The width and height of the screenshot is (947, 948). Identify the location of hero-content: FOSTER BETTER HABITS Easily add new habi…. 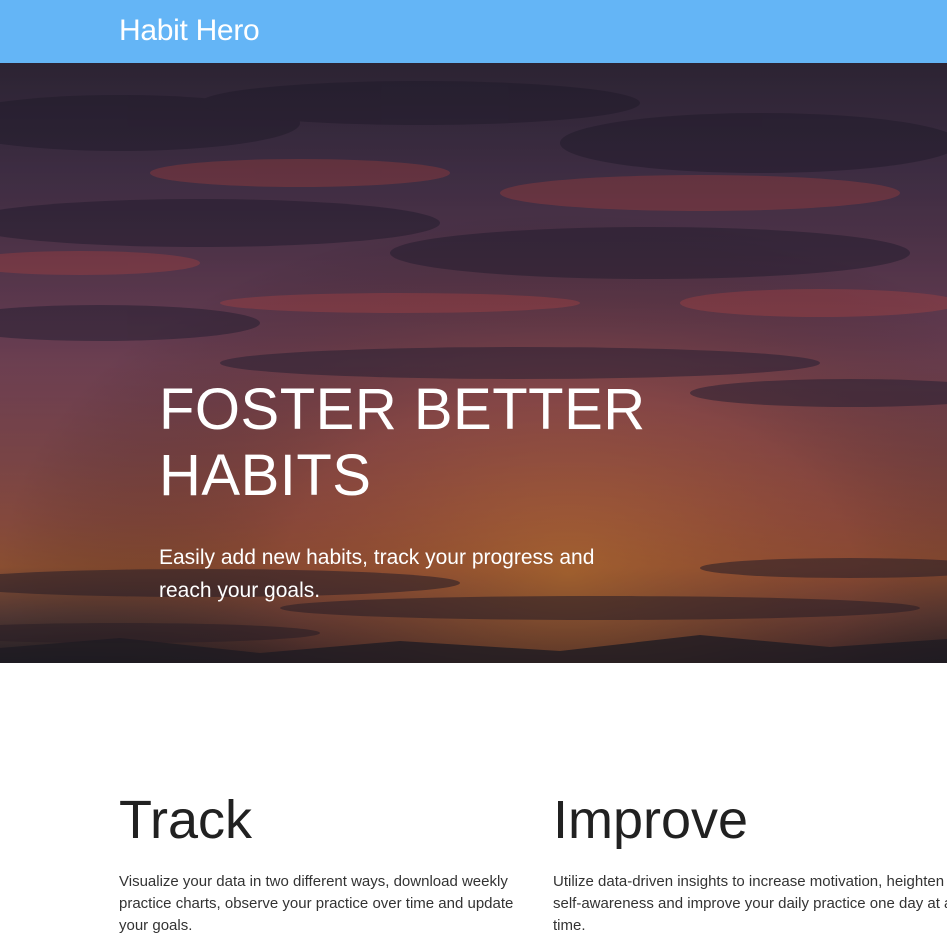
(409, 492).